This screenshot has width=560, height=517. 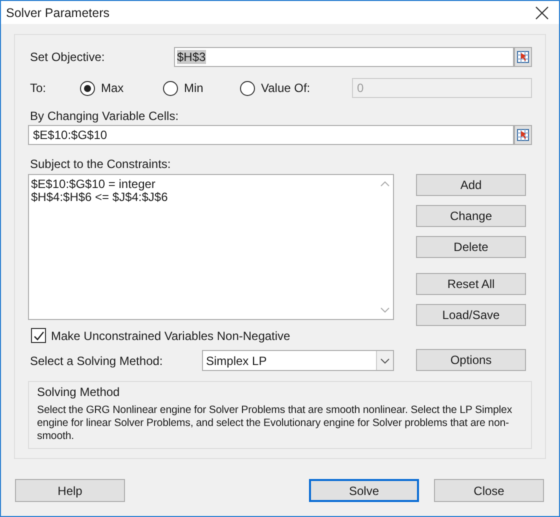 I want to click on constraint-button: Add, so click(x=471, y=185).